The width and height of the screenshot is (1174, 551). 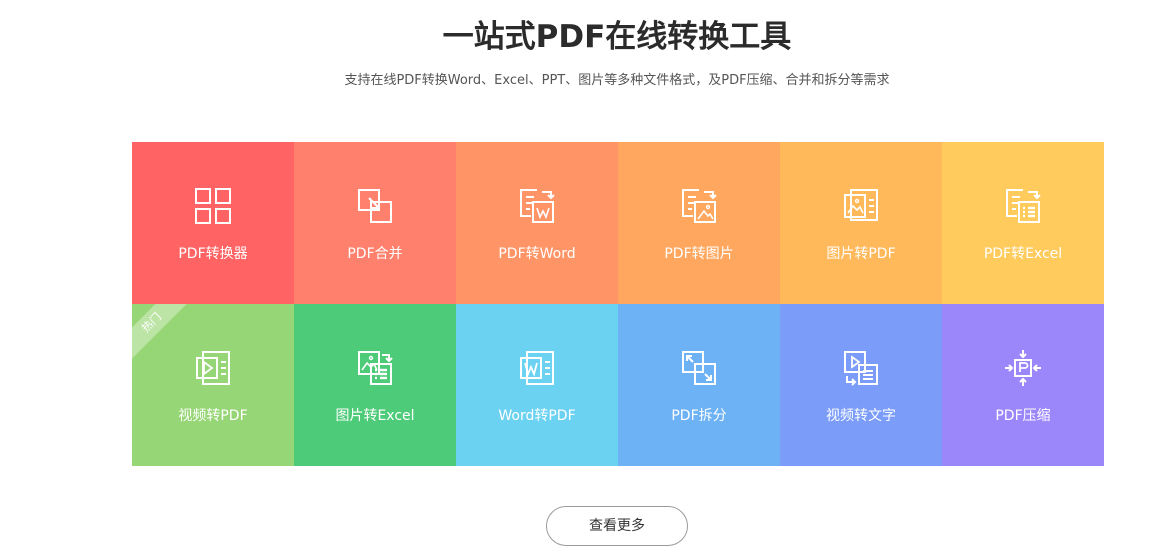 I want to click on tool-tile-pdf-to-image: PDF转图片, so click(x=699, y=223).